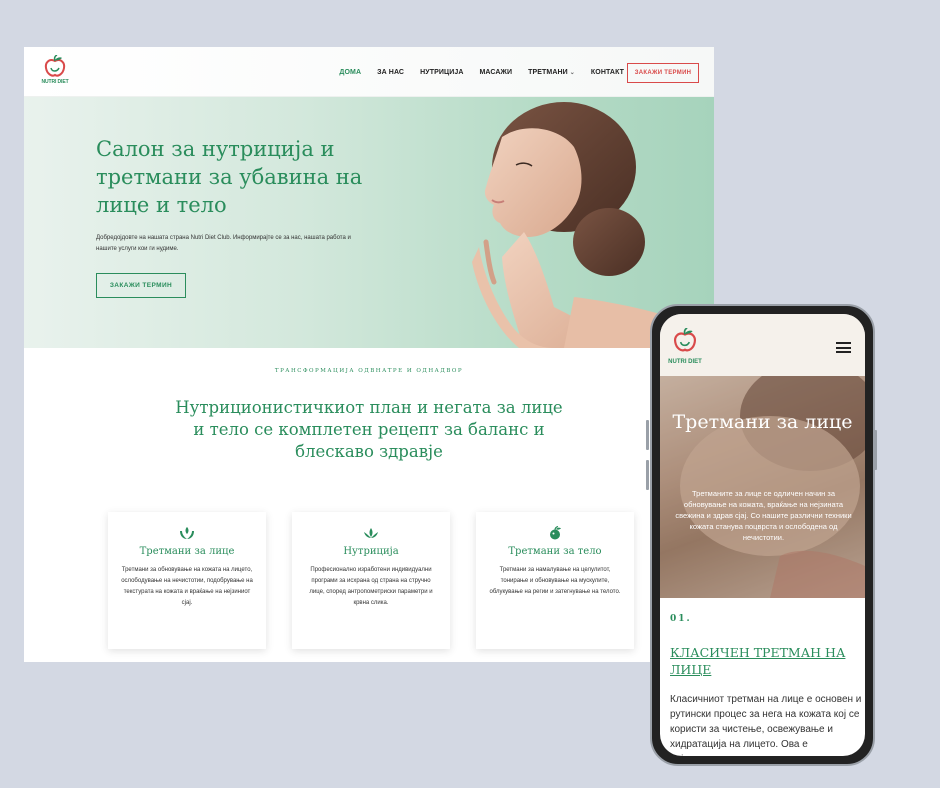 This screenshot has width=940, height=788. I want to click on book-appointment-button: ЗАКАЖИ ТЕРМИН, so click(663, 73).